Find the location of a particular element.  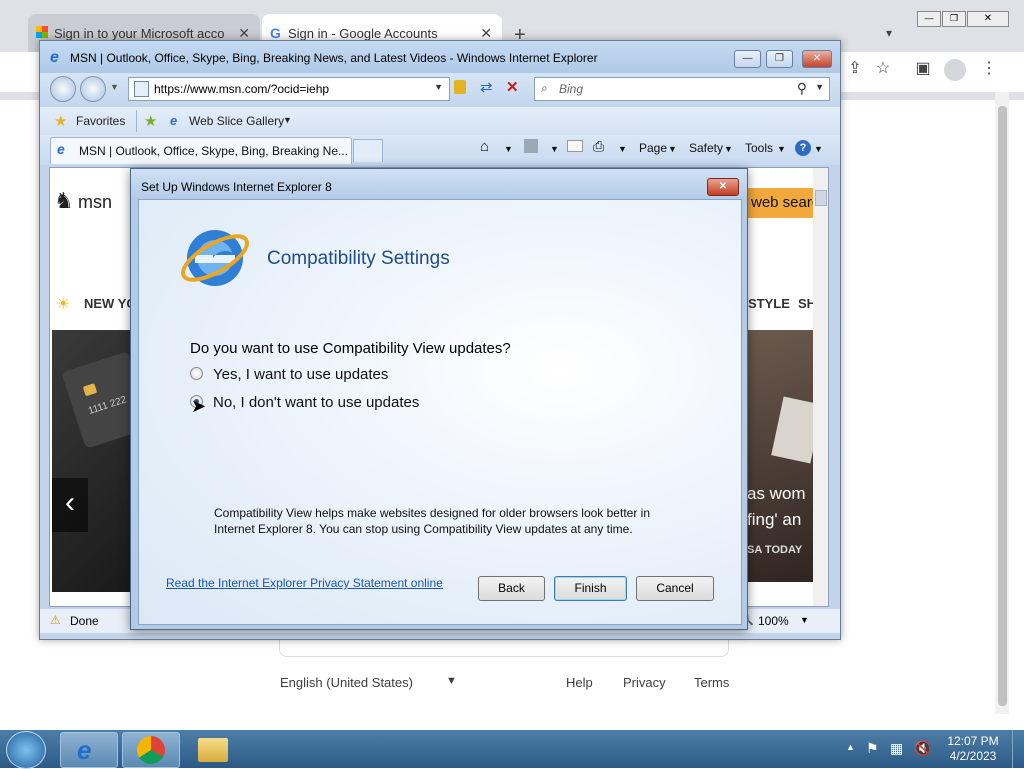

mouse-cursor-icon: ➤ is located at coordinates (199, 406).